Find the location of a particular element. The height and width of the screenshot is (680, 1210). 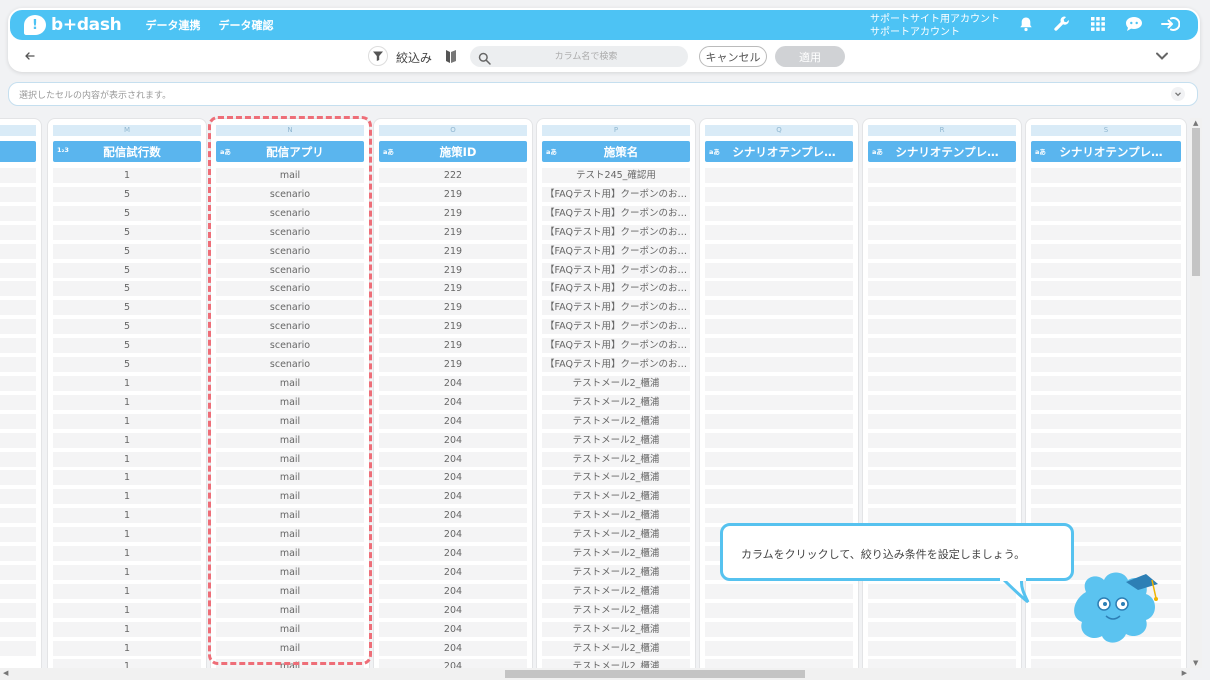

account-info: サポートサイト用アカウント サポートアカウント is located at coordinates (935, 26).